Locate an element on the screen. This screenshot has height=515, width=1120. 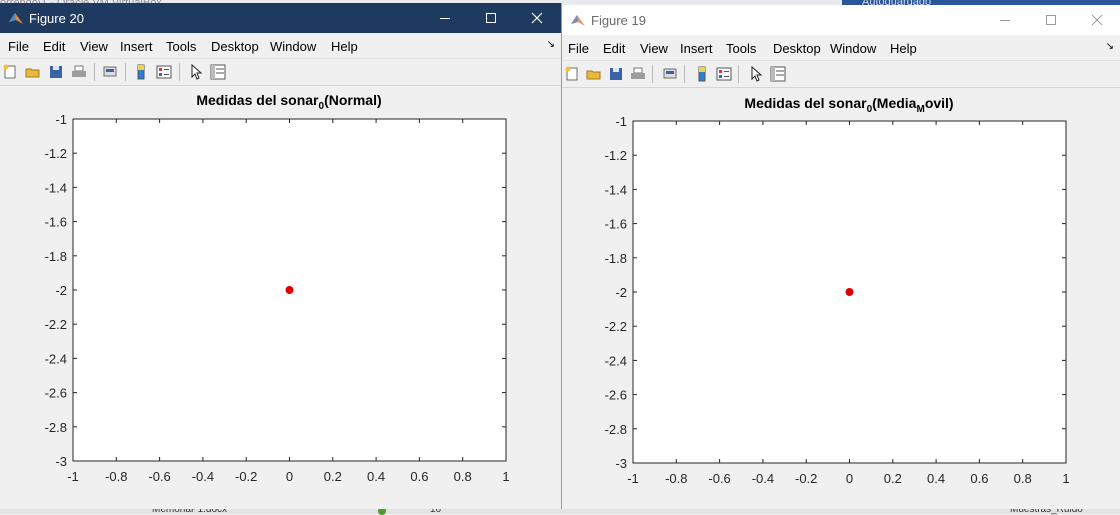
maximize-icon is located at coordinates (1051, 20).